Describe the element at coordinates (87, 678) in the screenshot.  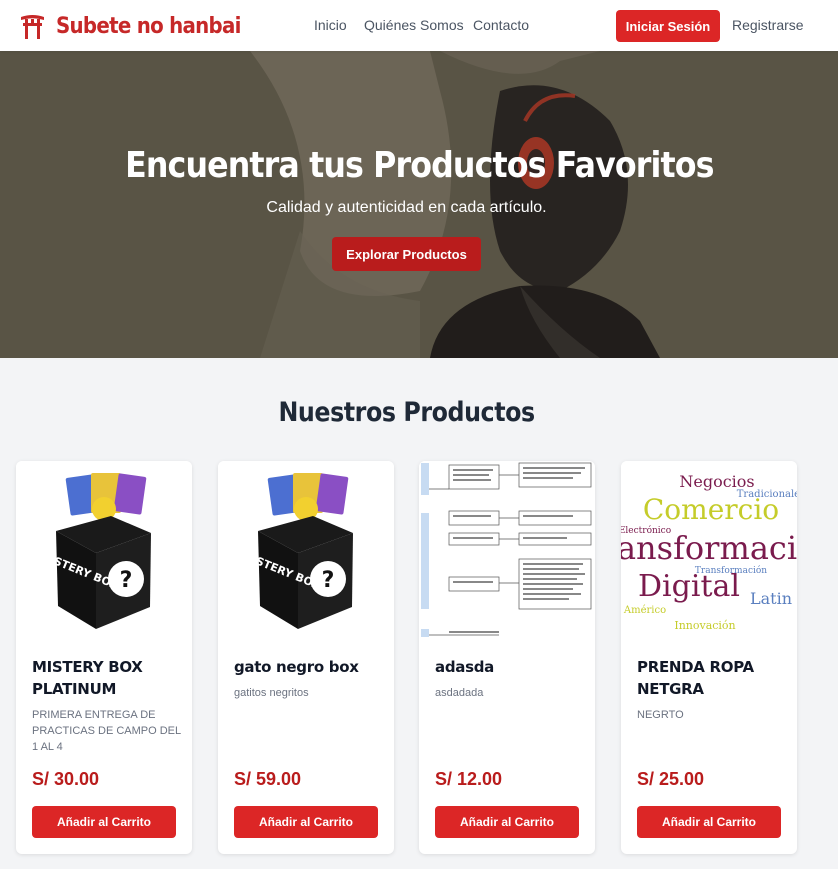
I see `product-name: MISTERY BOX PLATINUM` at that location.